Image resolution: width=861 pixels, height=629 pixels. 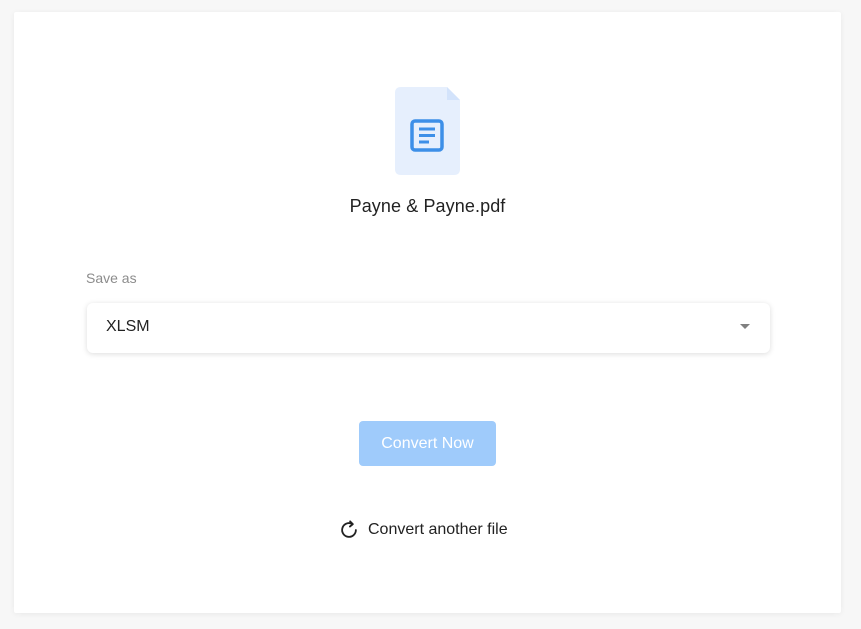 I want to click on convert-another-file-label: Convert another file, so click(x=438, y=529).